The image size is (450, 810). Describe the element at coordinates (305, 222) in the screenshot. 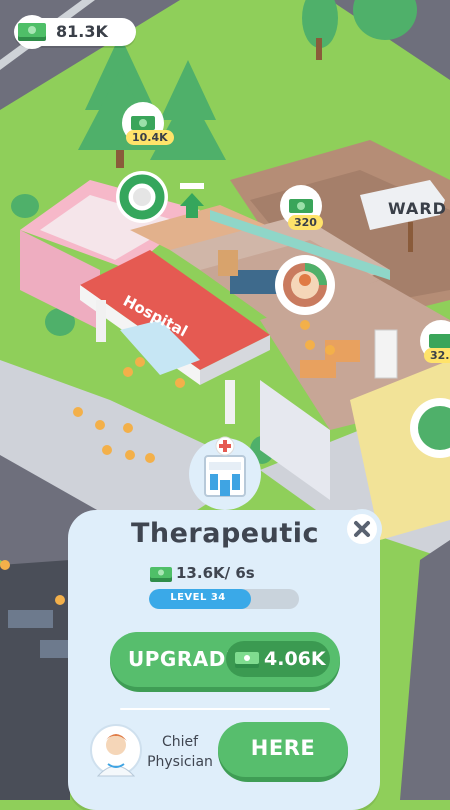

I see `bubble-value: 320` at that location.